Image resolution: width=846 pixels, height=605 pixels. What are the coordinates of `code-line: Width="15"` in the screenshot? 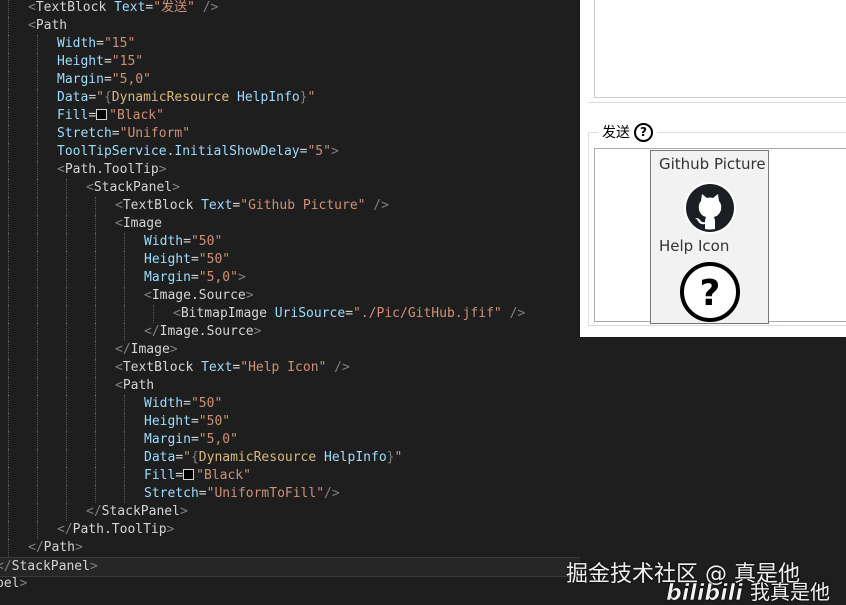 It's located at (290, 44).